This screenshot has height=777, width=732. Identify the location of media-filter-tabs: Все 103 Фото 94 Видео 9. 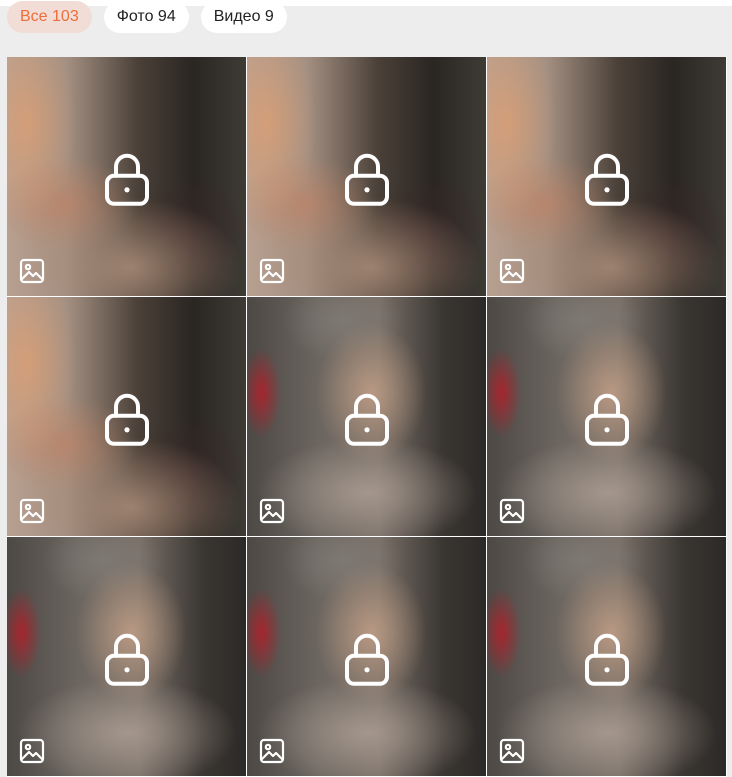
(147, 17).